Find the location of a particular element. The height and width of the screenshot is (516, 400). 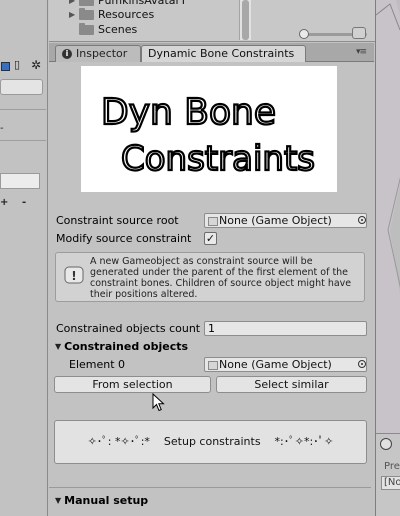

constrained-objects-foldout: ▼ Constrained objects is located at coordinates (121, 346).